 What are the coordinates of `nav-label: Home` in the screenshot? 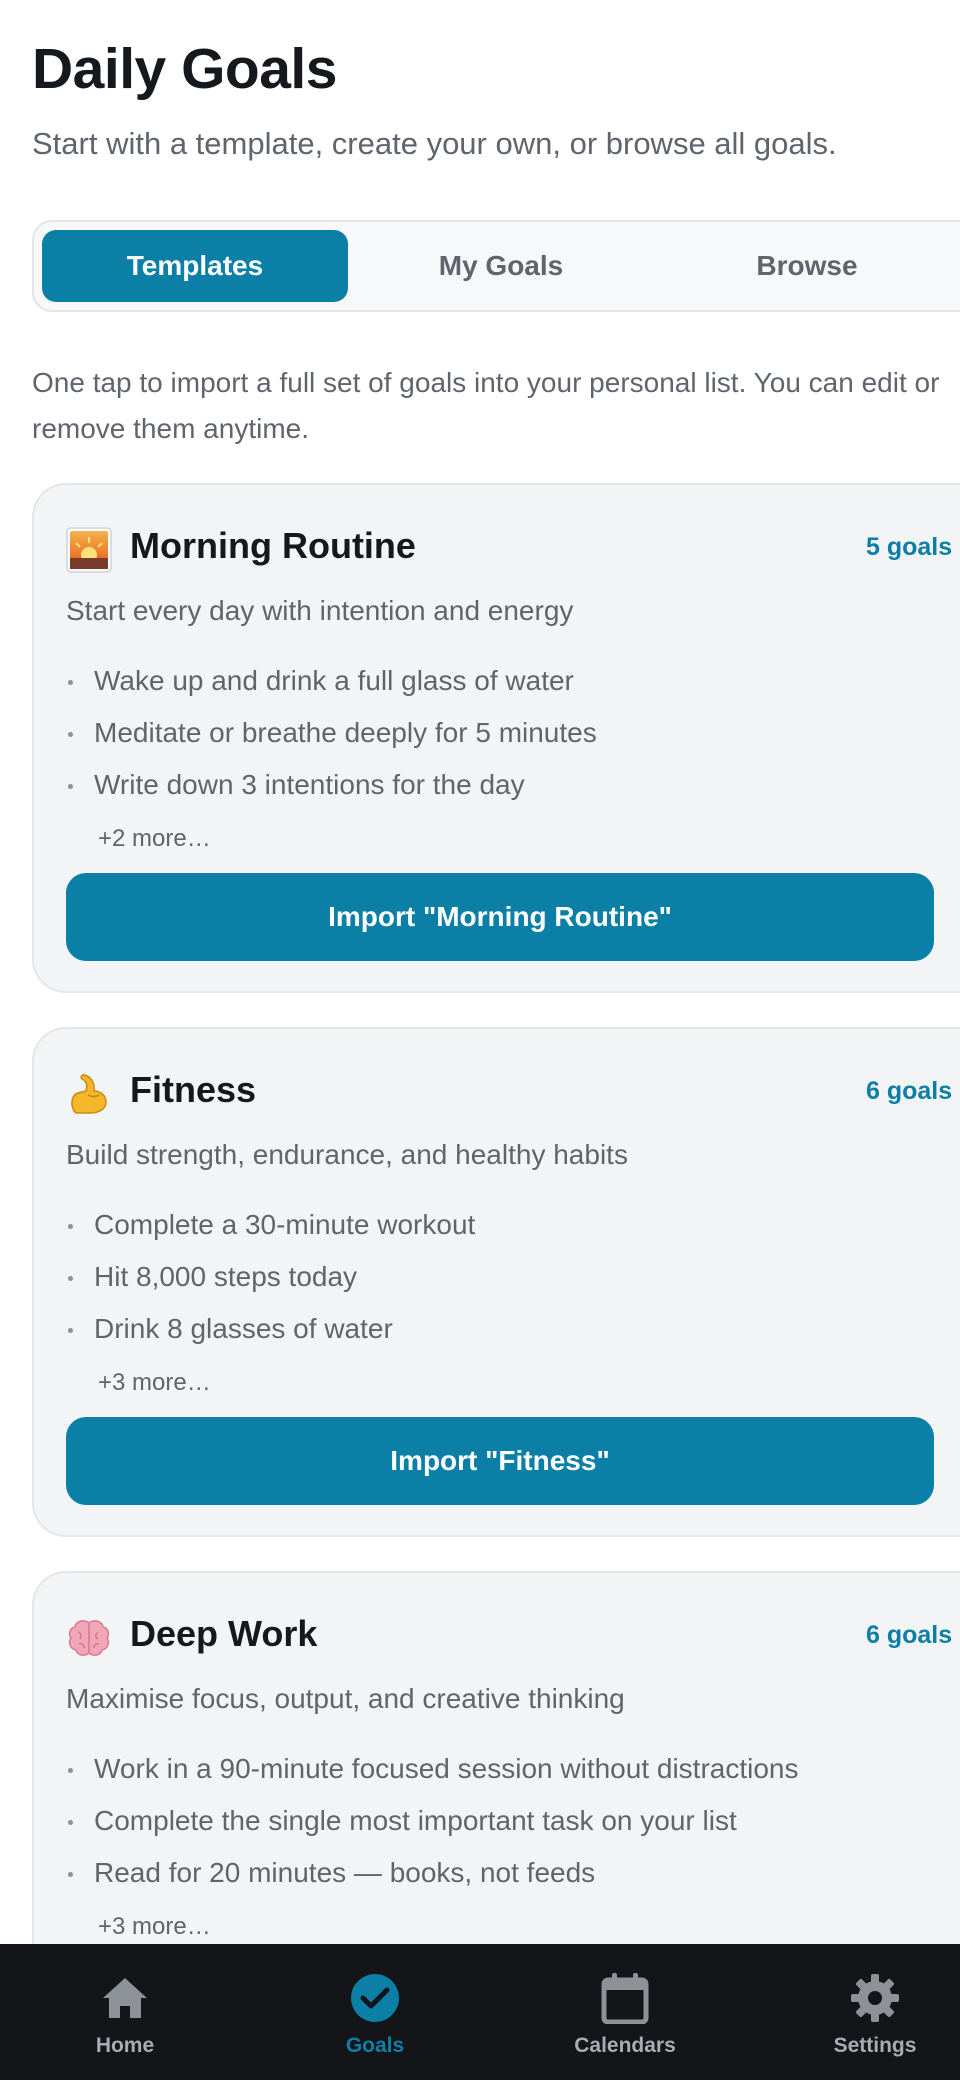 It's located at (125, 2045).